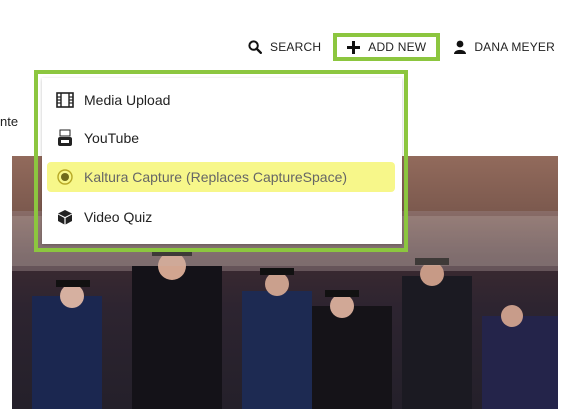 The image size is (569, 409). Describe the element at coordinates (296, 47) in the screenshot. I see `search-label: SEARCH` at that location.